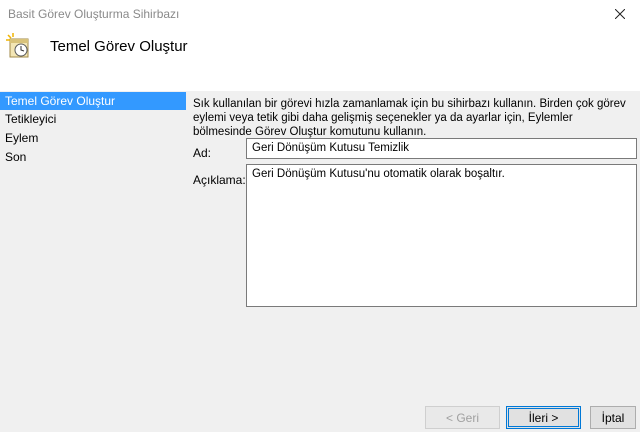  What do you see at coordinates (613, 417) in the screenshot?
I see `cancel-button: İptal` at bounding box center [613, 417].